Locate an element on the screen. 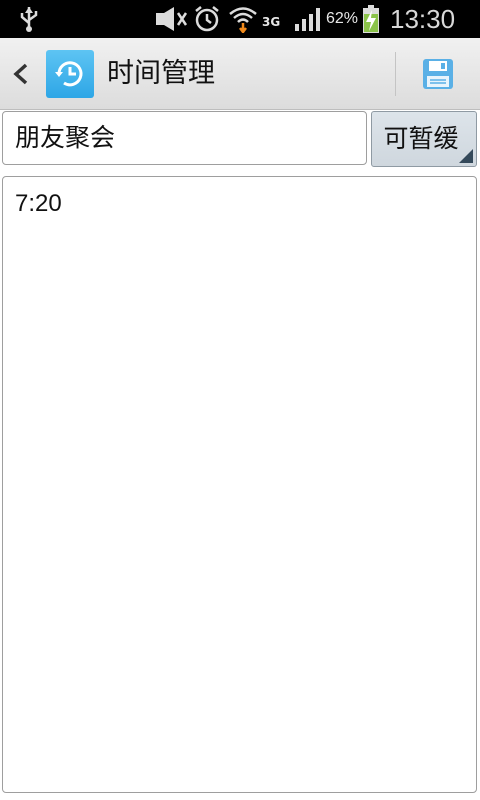 Image resolution: width=480 pixels, height=800 pixels. action-bar-divider is located at coordinates (395, 74).